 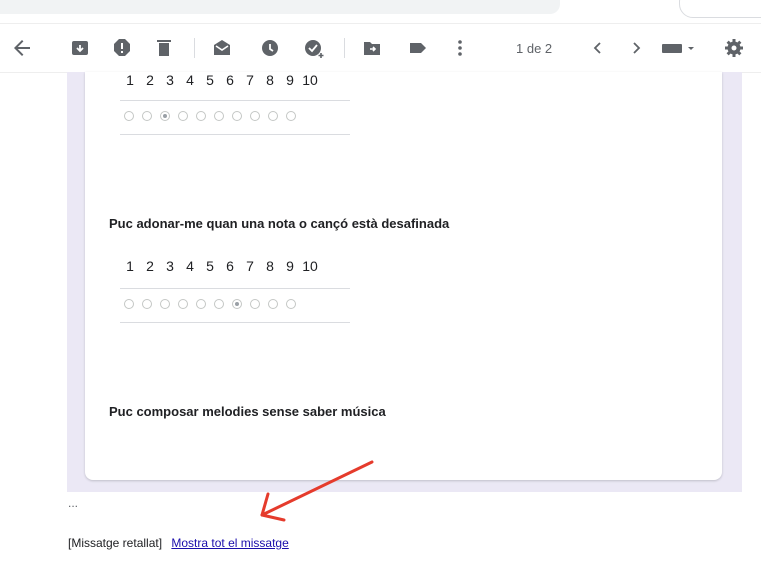 I want to click on label-icon, so click(x=418, y=48).